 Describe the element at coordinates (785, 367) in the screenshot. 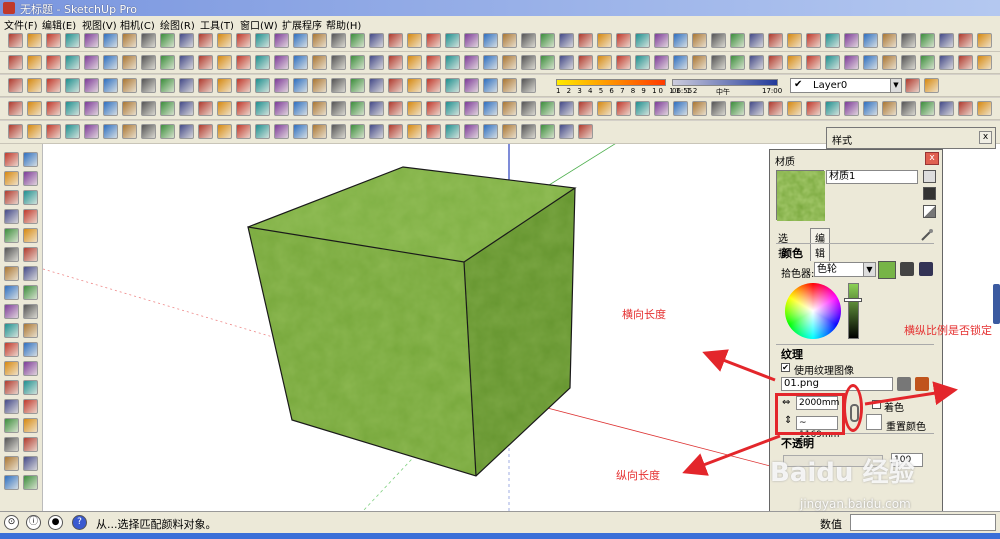

I see `use-texture-checkbox: ✔` at that location.